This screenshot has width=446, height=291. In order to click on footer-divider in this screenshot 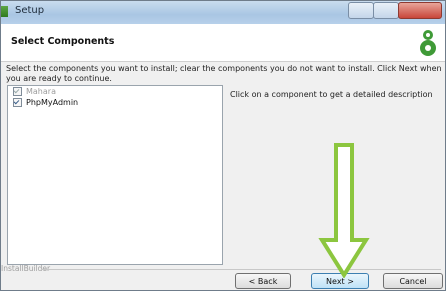, I will do `click(241, 269)`.